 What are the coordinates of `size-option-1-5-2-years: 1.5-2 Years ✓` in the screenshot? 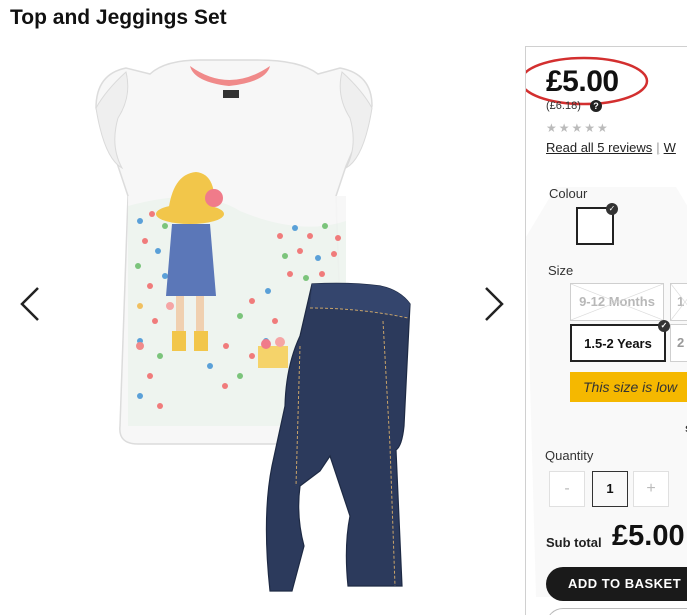 It's located at (620, 341).